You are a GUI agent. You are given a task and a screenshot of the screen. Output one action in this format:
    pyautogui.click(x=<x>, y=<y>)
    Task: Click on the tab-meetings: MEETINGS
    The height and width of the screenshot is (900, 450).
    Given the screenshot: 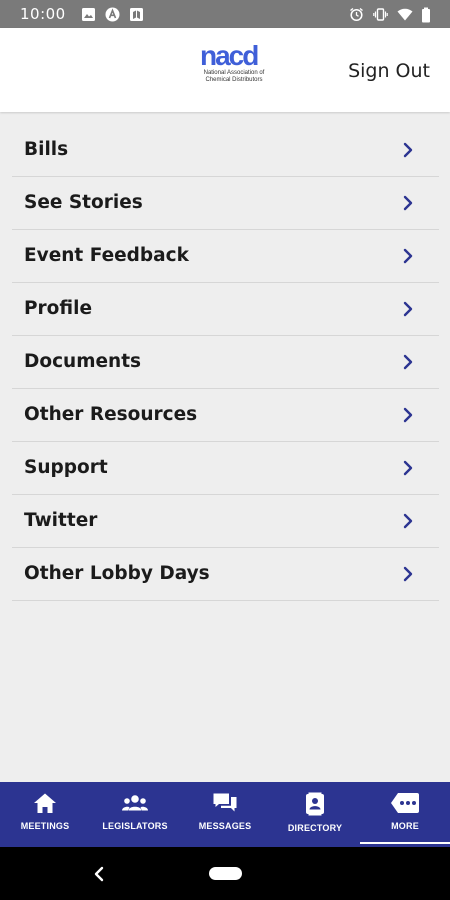 What is the action you would take?
    pyautogui.click(x=45, y=814)
    